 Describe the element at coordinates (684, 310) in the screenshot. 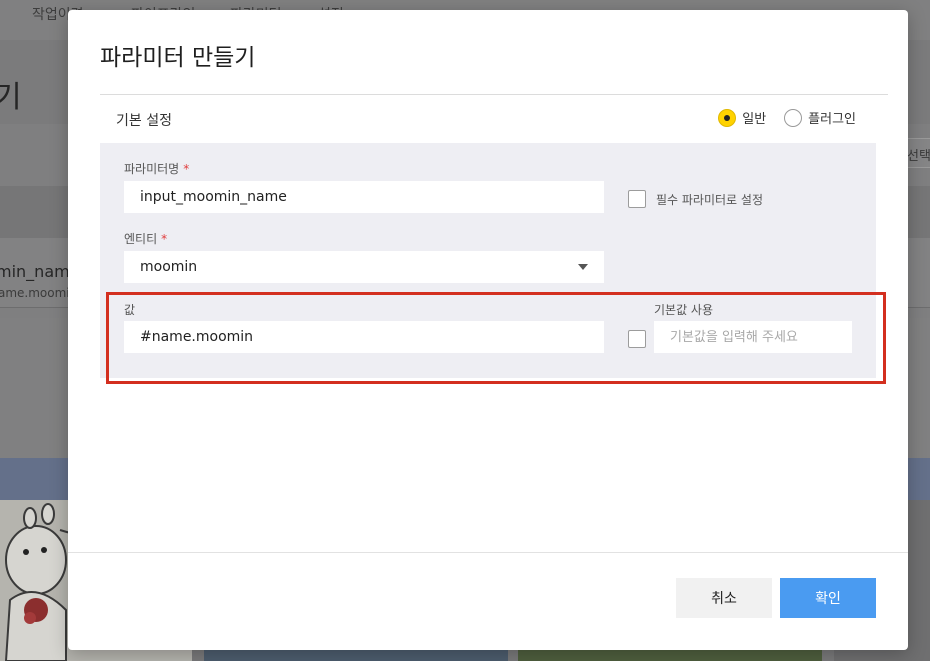

I see `default-value-label: 기본값 사용` at that location.